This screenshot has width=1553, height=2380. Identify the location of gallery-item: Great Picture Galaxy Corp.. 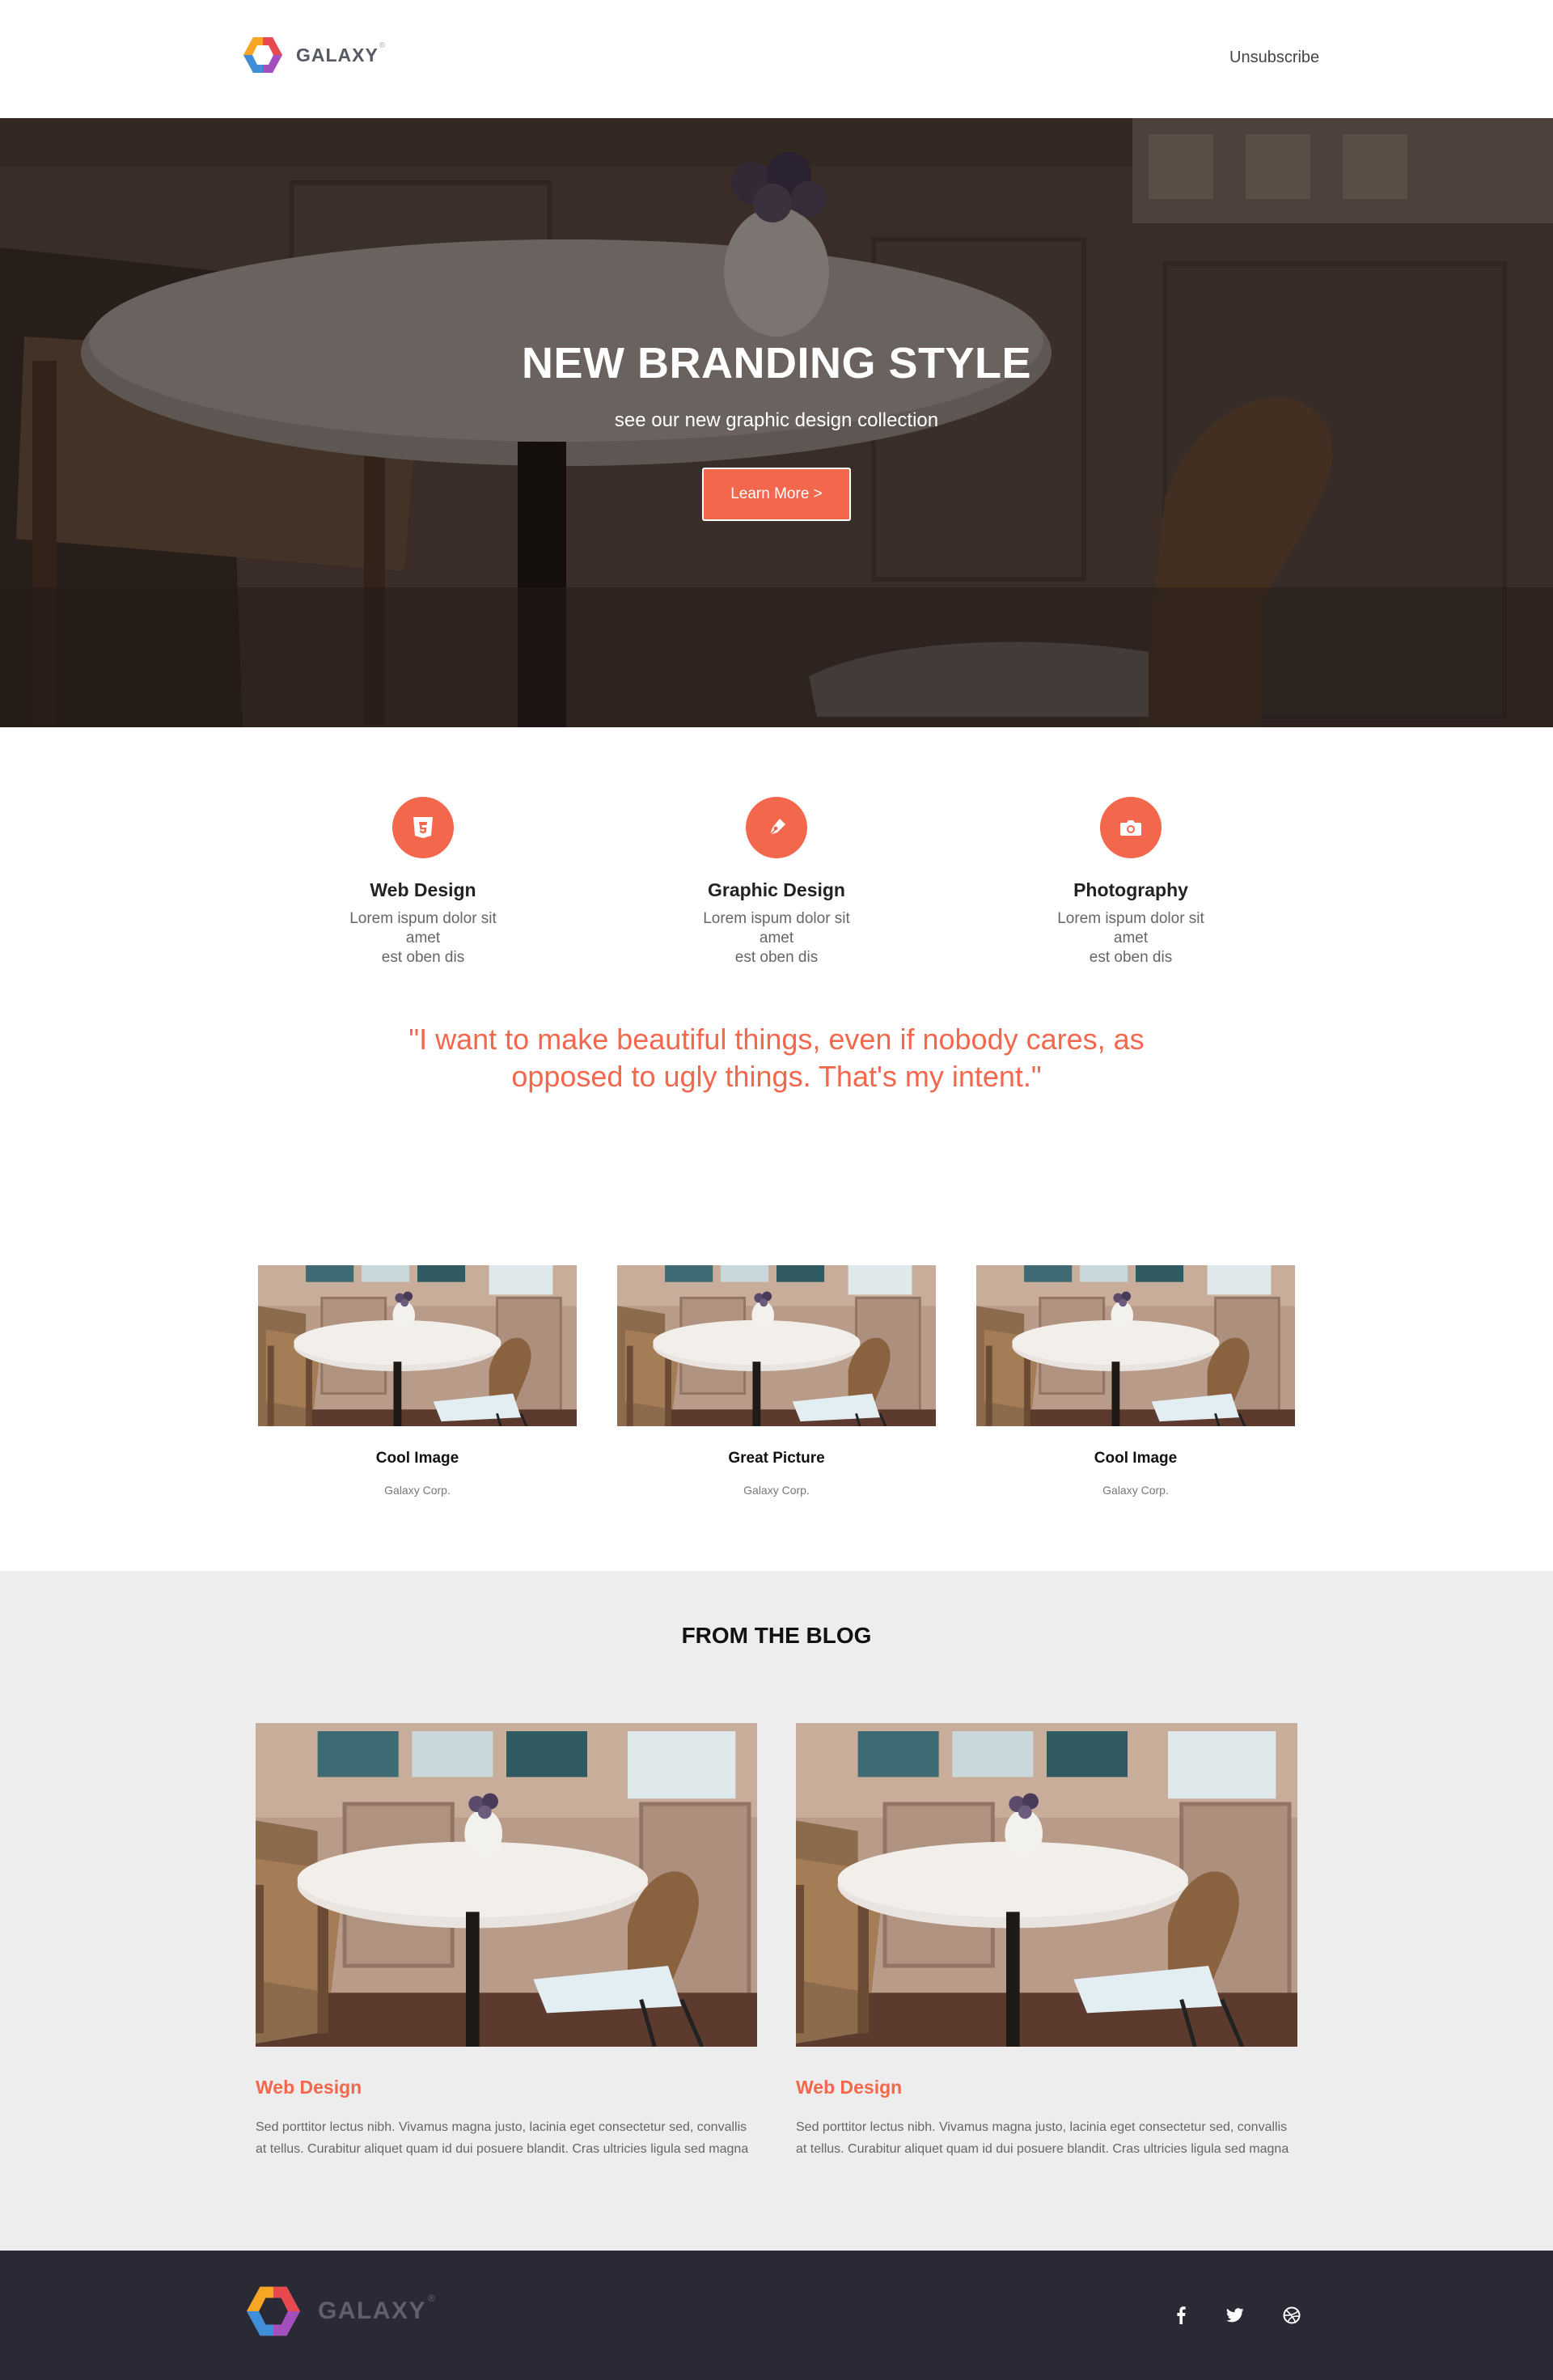
(777, 1381).